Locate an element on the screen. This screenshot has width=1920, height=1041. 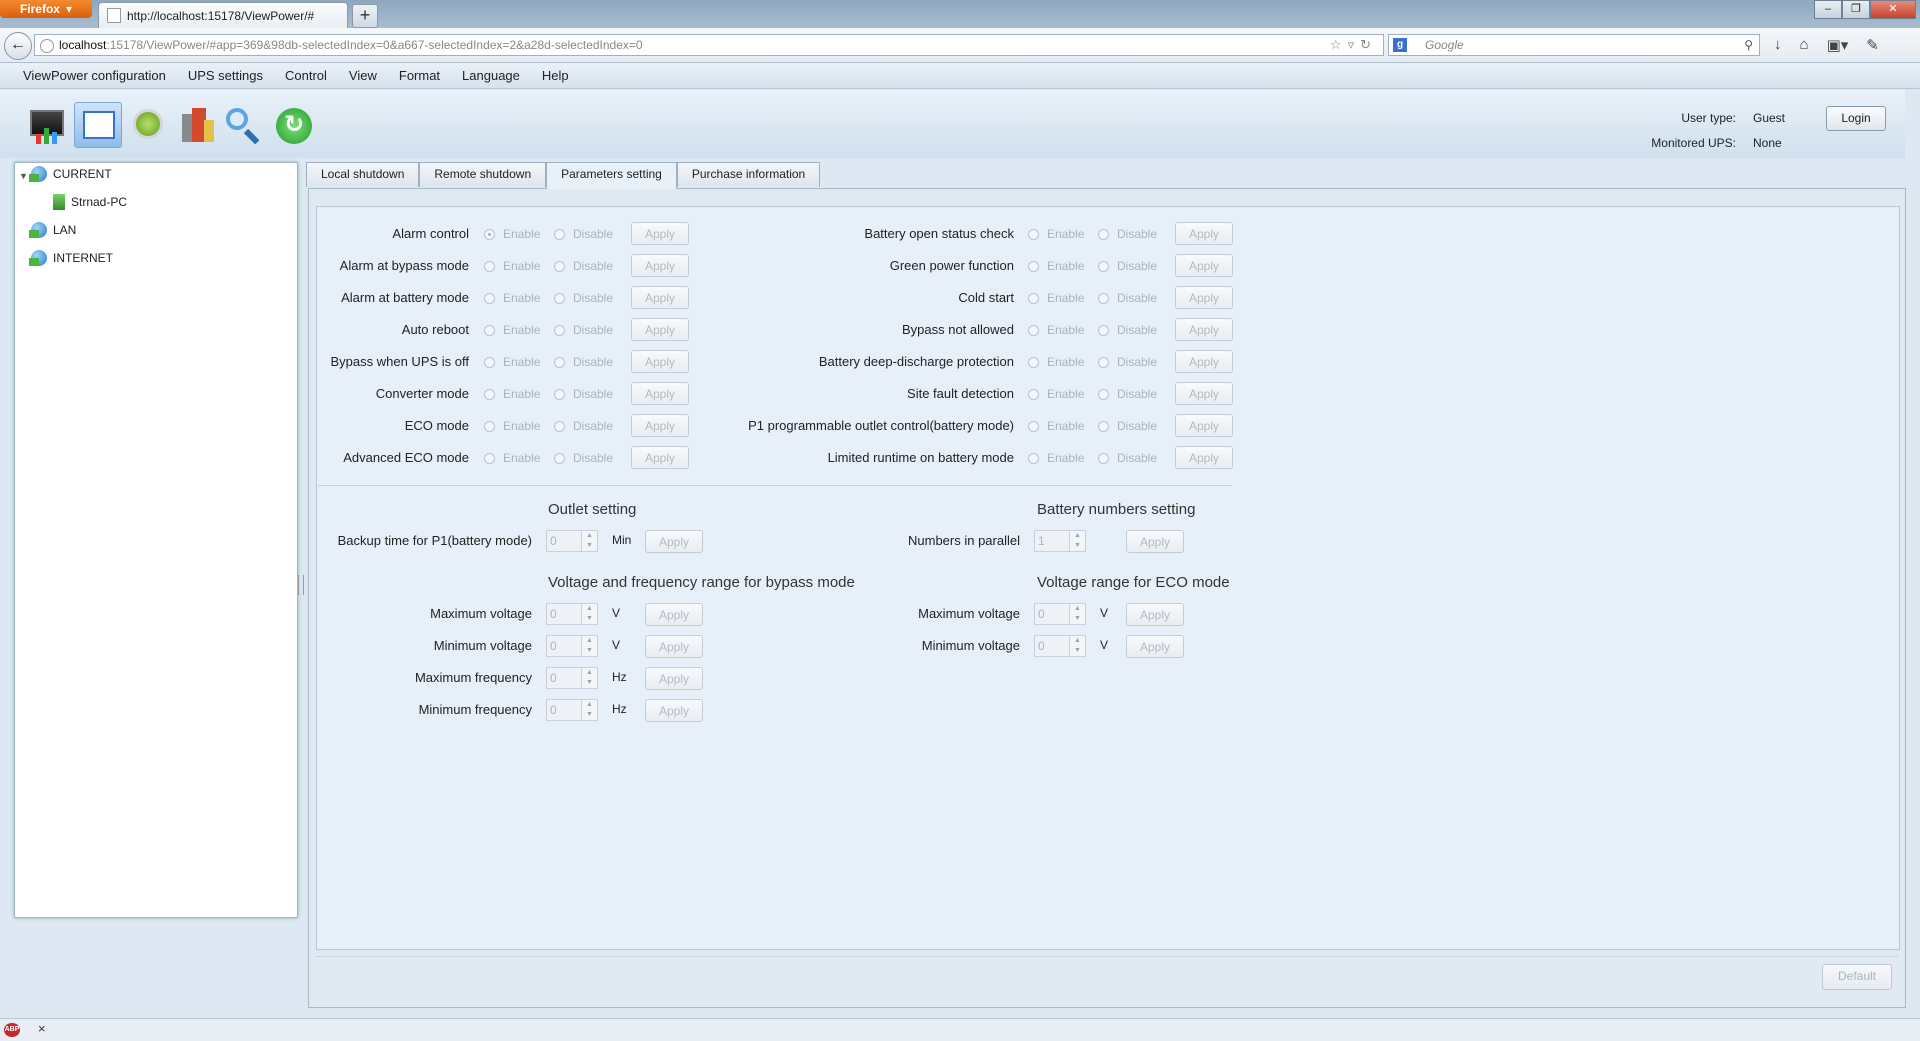
browser-tab: http://localhost:15178/ViewPower/# is located at coordinates (223, 15).